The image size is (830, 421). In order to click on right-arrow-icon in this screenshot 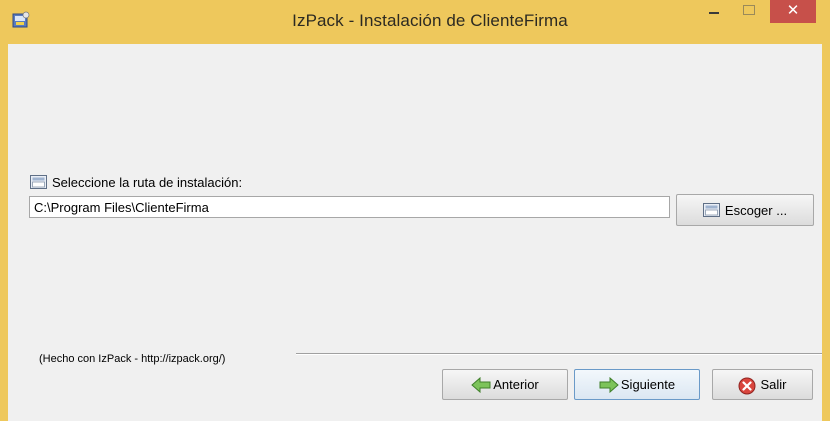, I will do `click(609, 384)`.